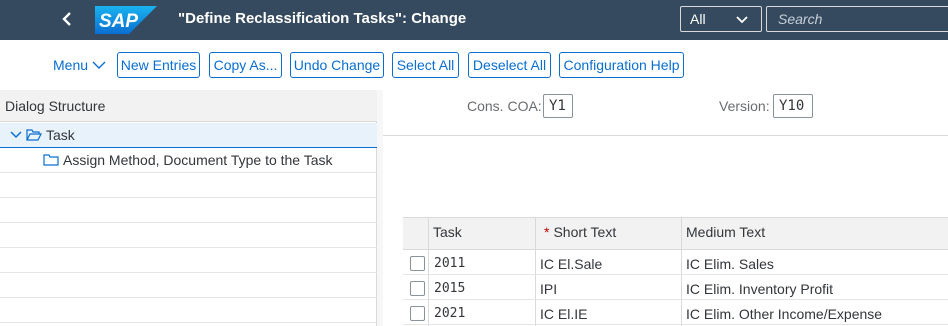 The width and height of the screenshot is (948, 326). Describe the element at coordinates (158, 65) in the screenshot. I see `new-entries-button: New Entries` at that location.